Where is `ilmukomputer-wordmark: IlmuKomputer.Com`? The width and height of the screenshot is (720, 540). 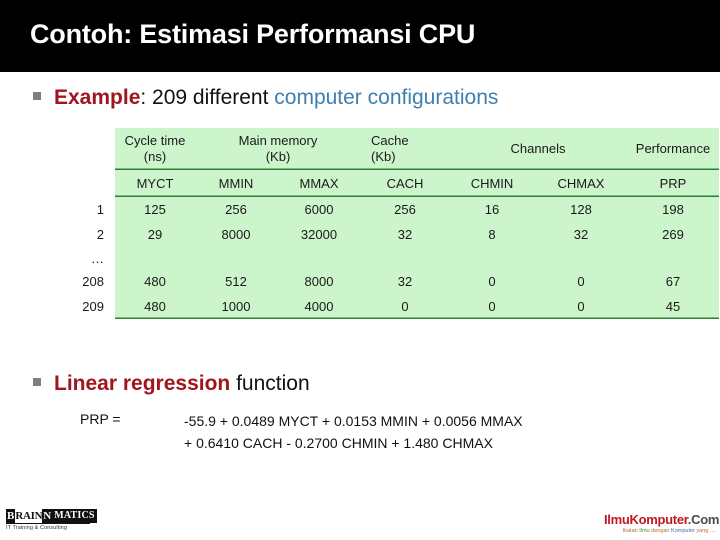 ilmukomputer-wordmark: IlmuKomputer.Com is located at coordinates (662, 519).